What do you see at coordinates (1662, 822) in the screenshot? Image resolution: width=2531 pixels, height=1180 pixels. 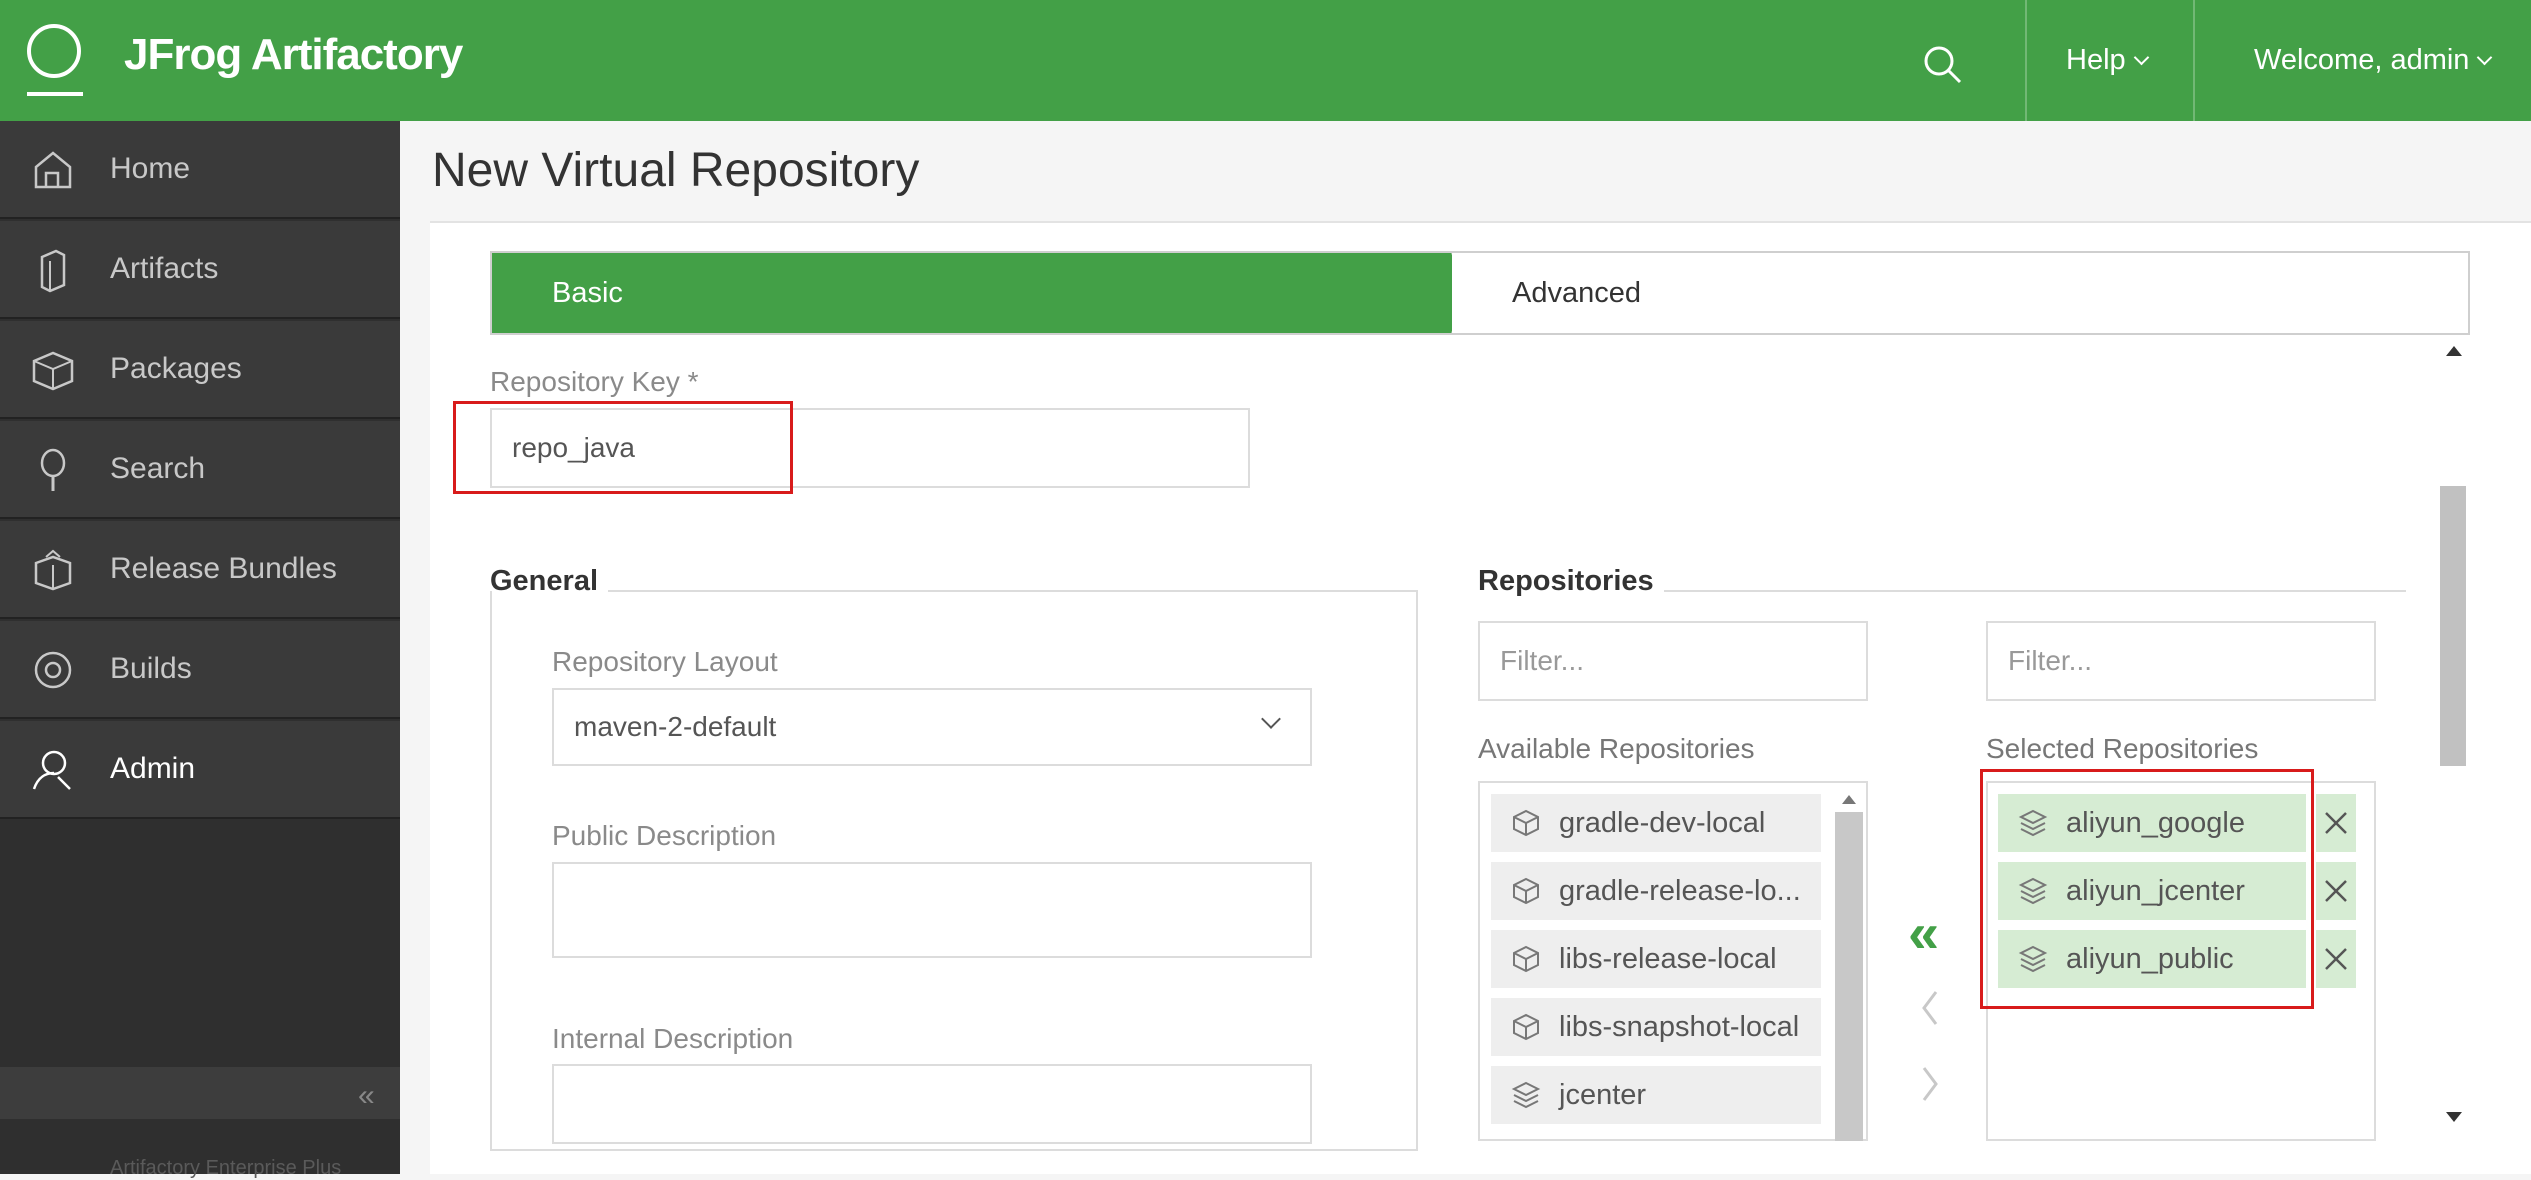 I see `repo-name: gradle-dev-local` at bounding box center [1662, 822].